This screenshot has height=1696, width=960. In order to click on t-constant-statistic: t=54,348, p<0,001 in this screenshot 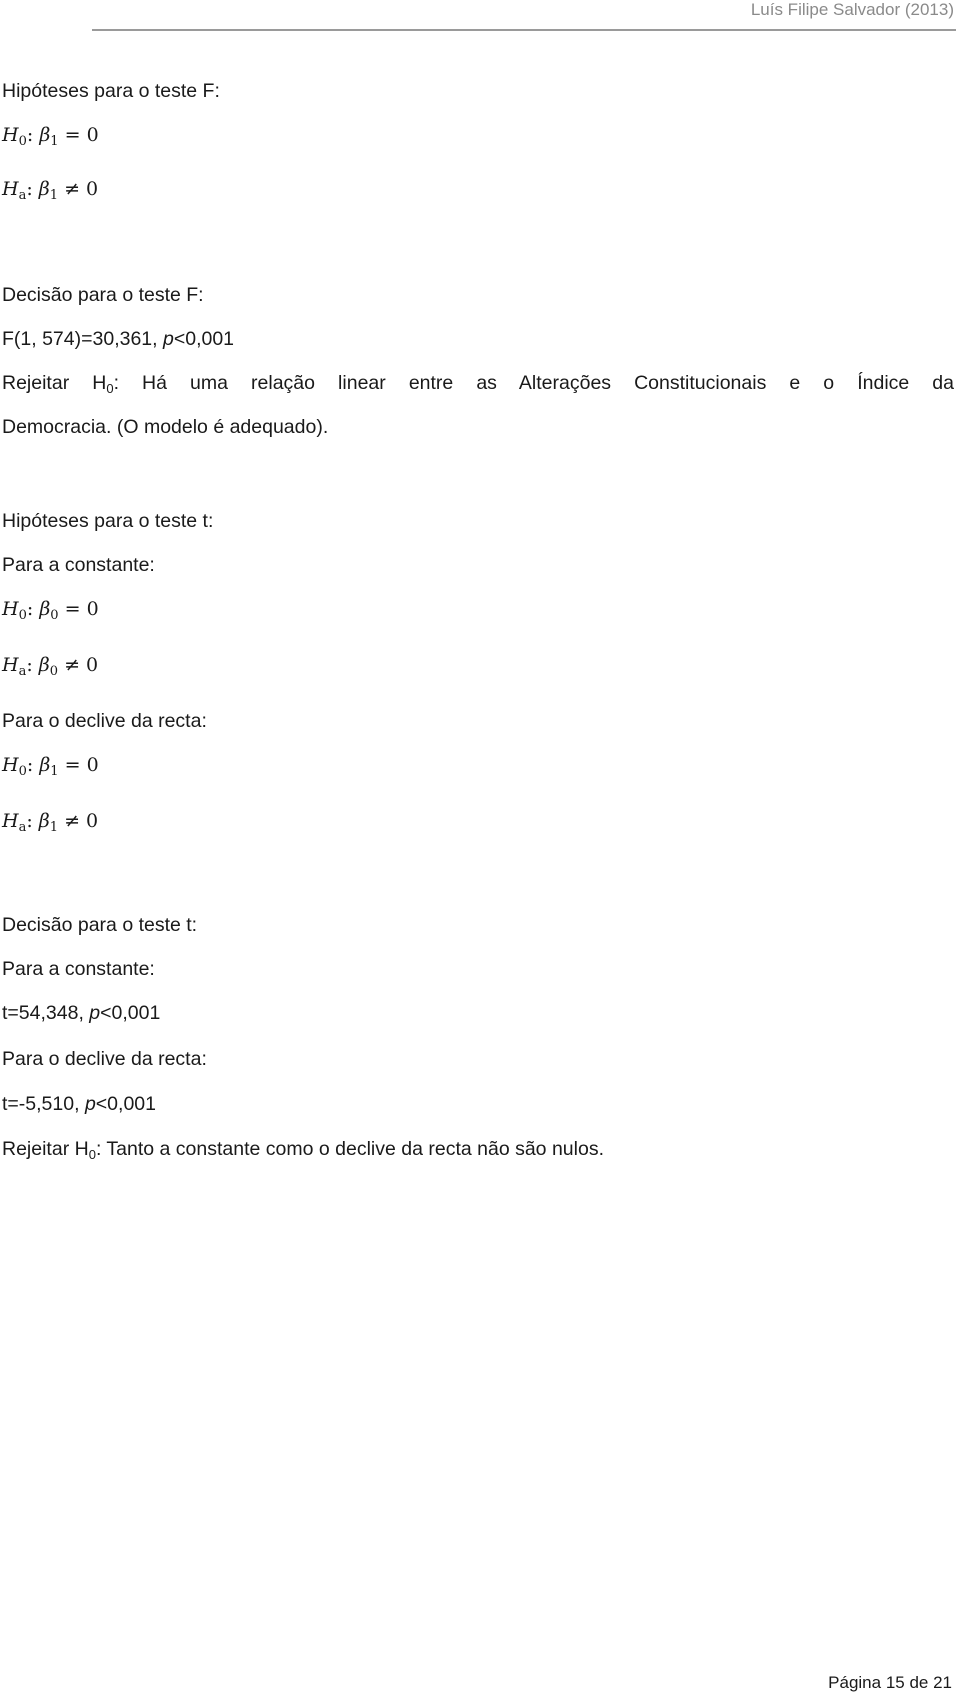, I will do `click(81, 1013)`.